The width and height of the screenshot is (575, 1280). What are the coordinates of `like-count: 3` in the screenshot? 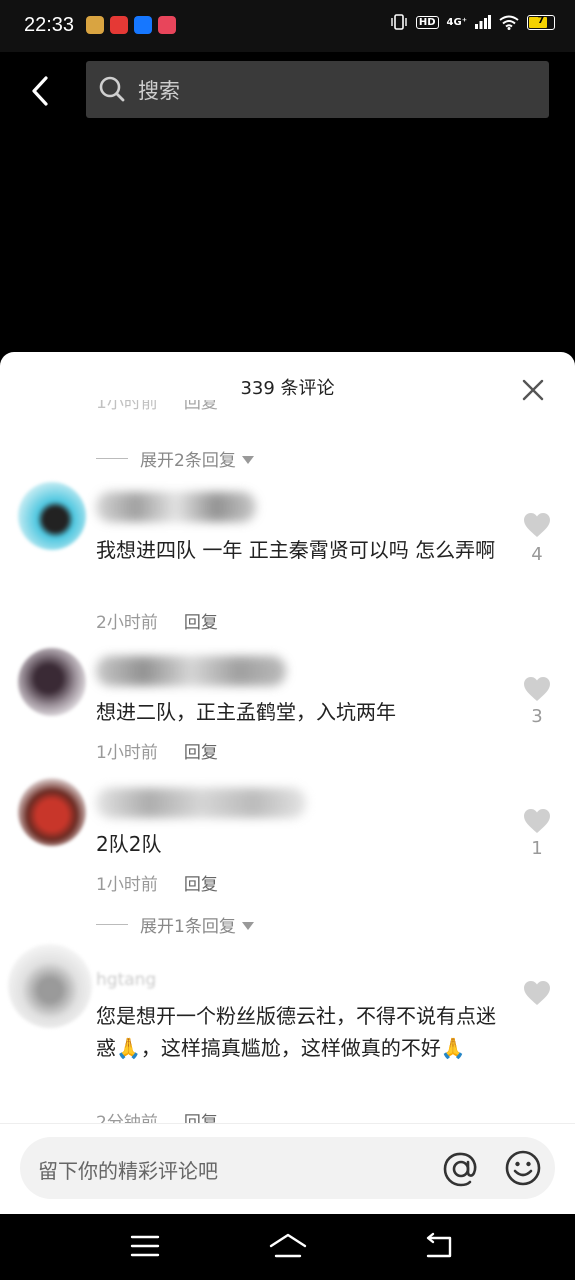 It's located at (537, 716).